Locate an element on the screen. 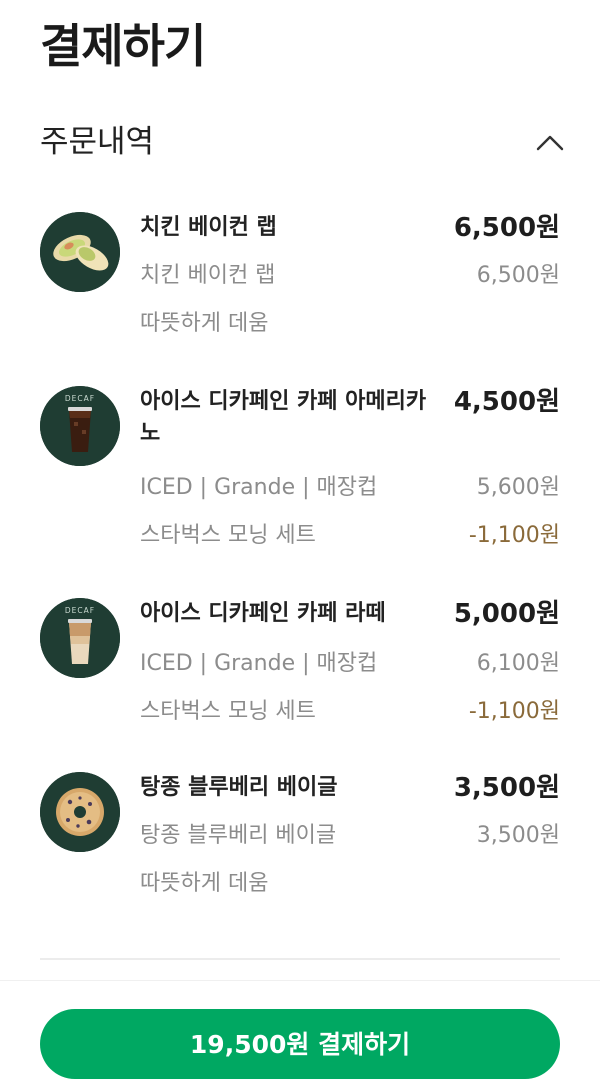  order-history-title: 주문내역 is located at coordinates (97, 142).